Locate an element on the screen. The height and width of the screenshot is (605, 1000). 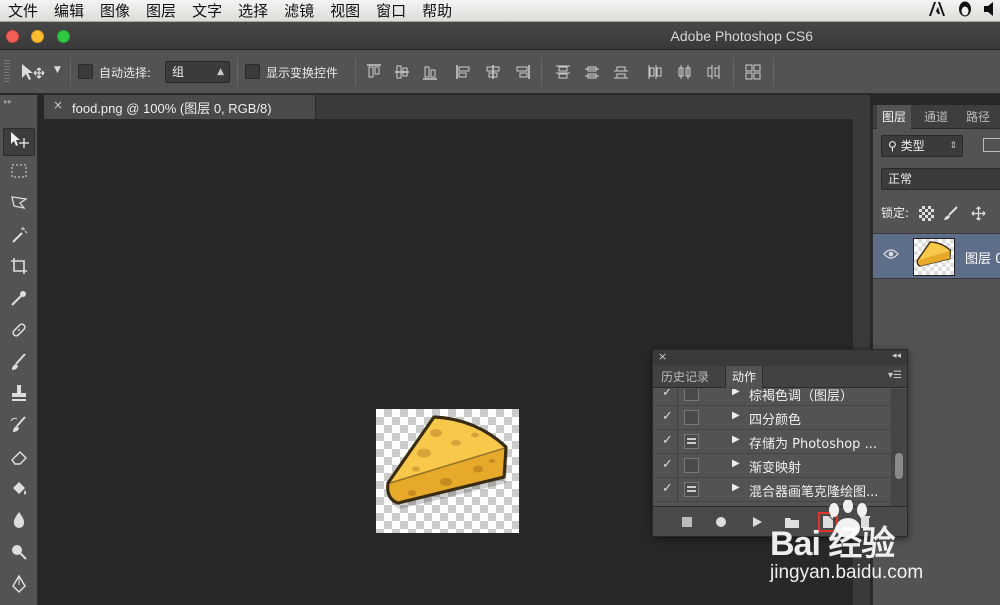
document-tab: × food.png @ 100% (图层 0, RGB/8) is located at coordinates (180, 107).